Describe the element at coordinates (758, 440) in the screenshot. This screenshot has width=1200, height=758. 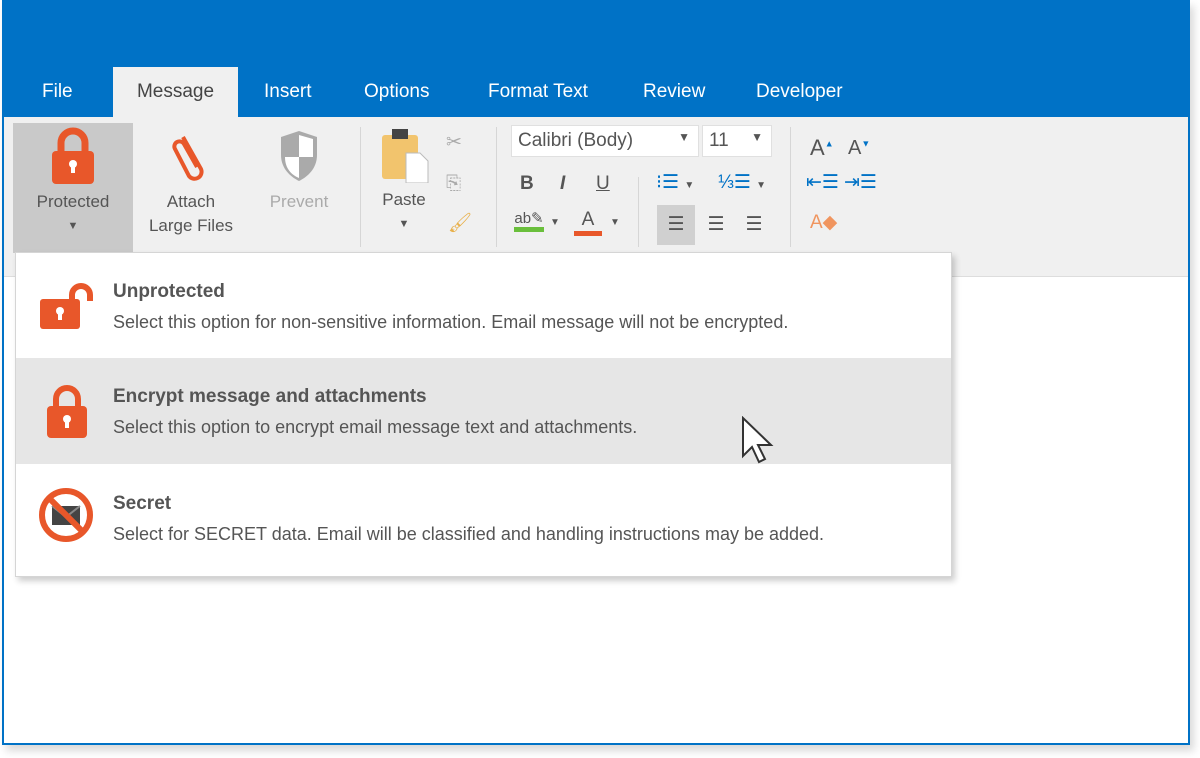
I see `mouse-cursor-icon` at that location.